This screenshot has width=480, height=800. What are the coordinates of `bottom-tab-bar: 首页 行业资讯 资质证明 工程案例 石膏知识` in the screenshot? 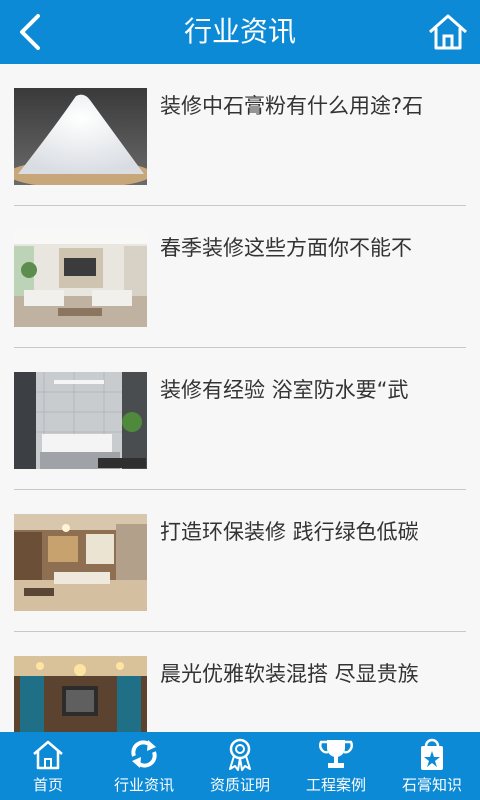 It's located at (240, 766).